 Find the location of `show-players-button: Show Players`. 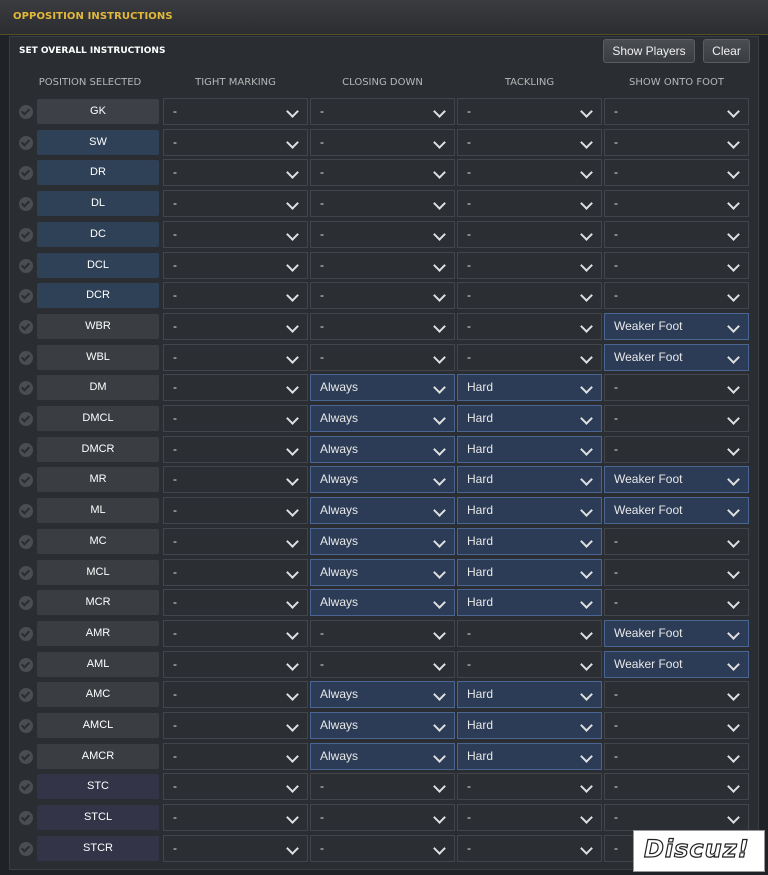

show-players-button: Show Players is located at coordinates (649, 51).